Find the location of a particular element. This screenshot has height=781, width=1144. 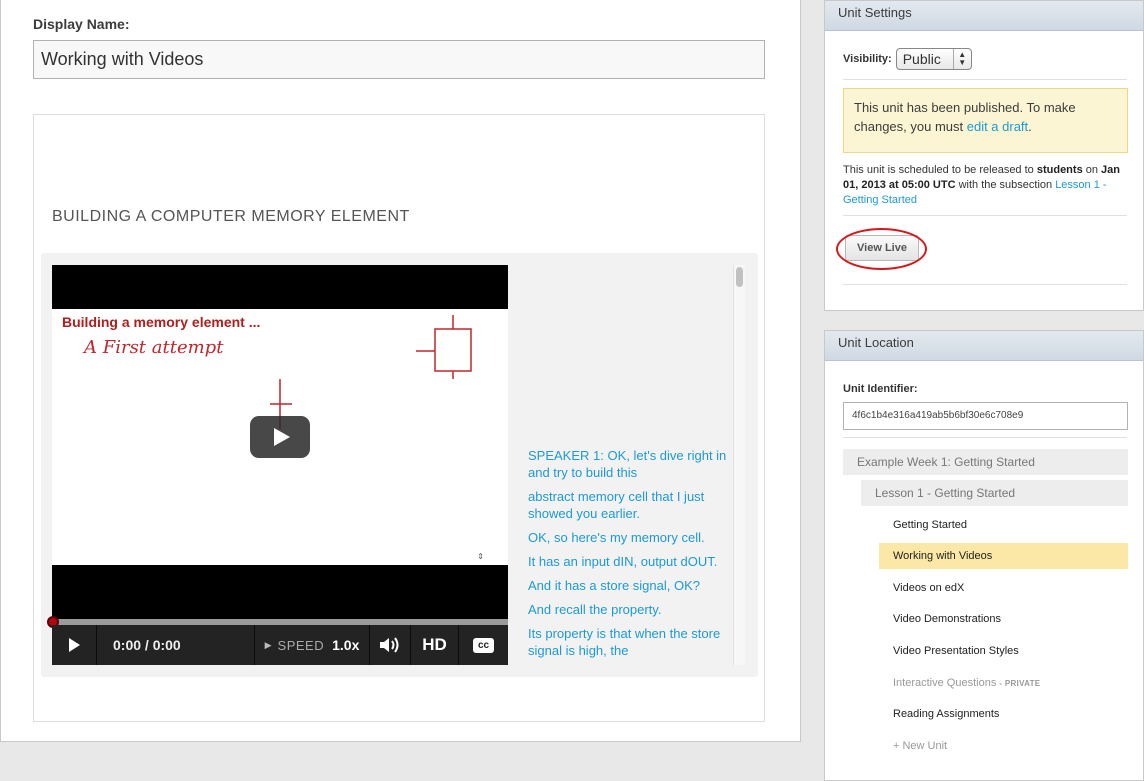

visibility-row: Visibility: Public ▲ ▼ is located at coordinates (907, 59).